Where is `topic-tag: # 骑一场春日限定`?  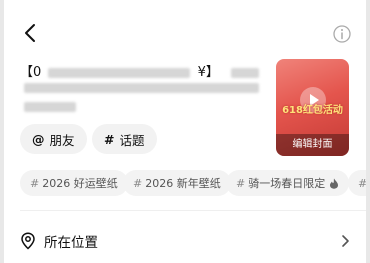
topic-tag: # 骑一场春日限定 is located at coordinates (288, 183).